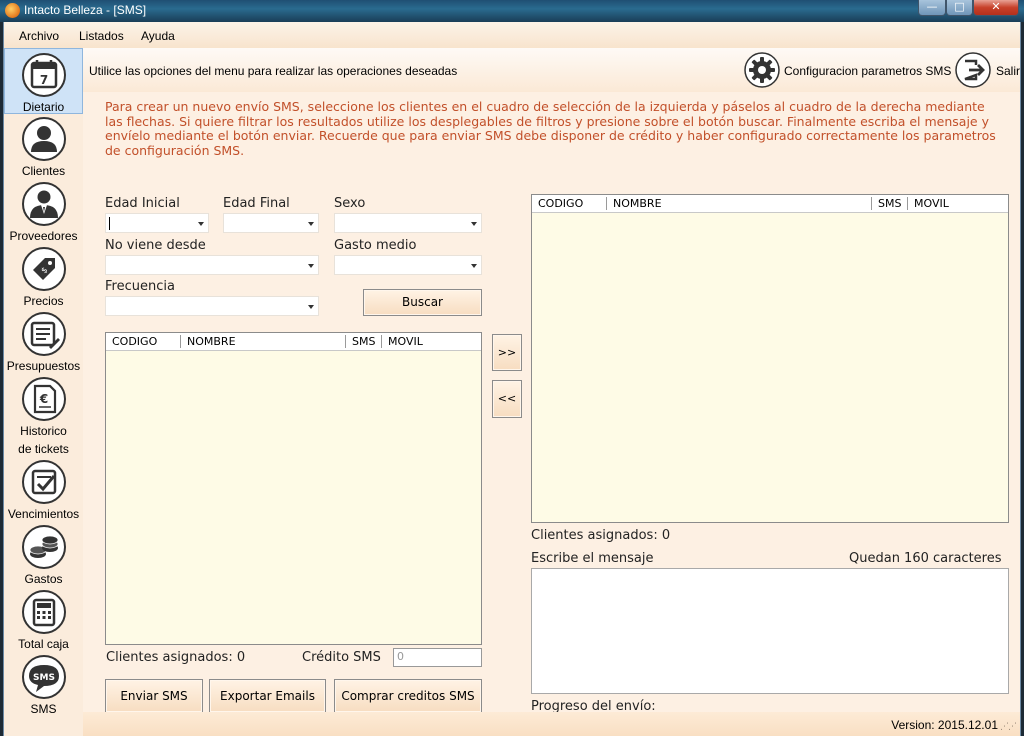 Image resolution: width=1024 pixels, height=736 pixels. Describe the element at coordinates (422, 302) in the screenshot. I see `buscar-button: Buscar` at that location.